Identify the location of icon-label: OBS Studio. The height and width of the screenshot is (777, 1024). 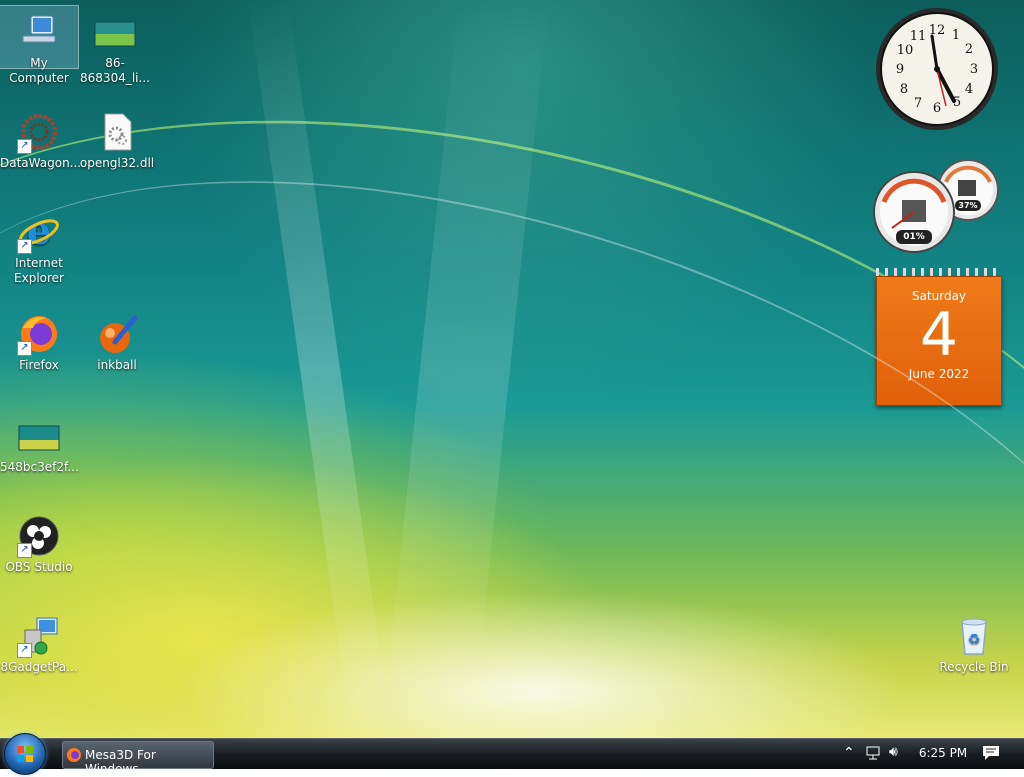
(39, 567).